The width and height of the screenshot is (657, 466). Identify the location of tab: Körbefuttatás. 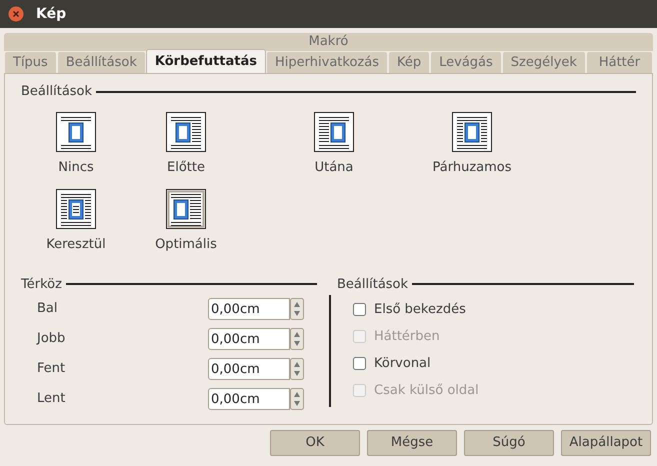
(206, 61).